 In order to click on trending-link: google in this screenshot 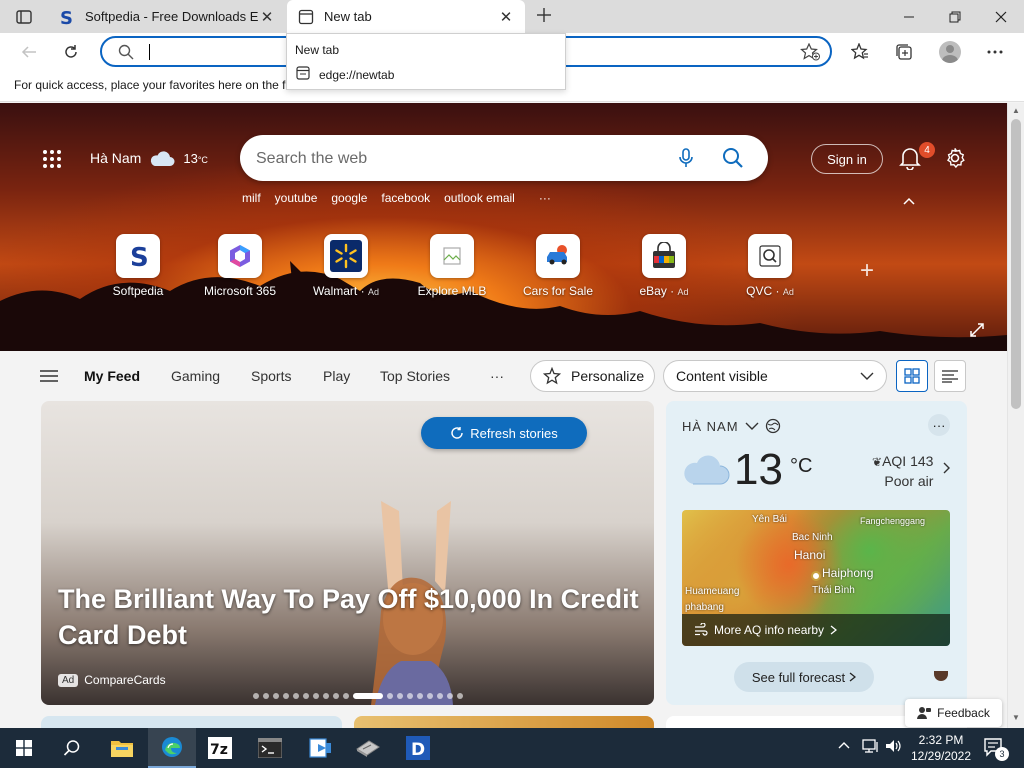, I will do `click(349, 198)`.